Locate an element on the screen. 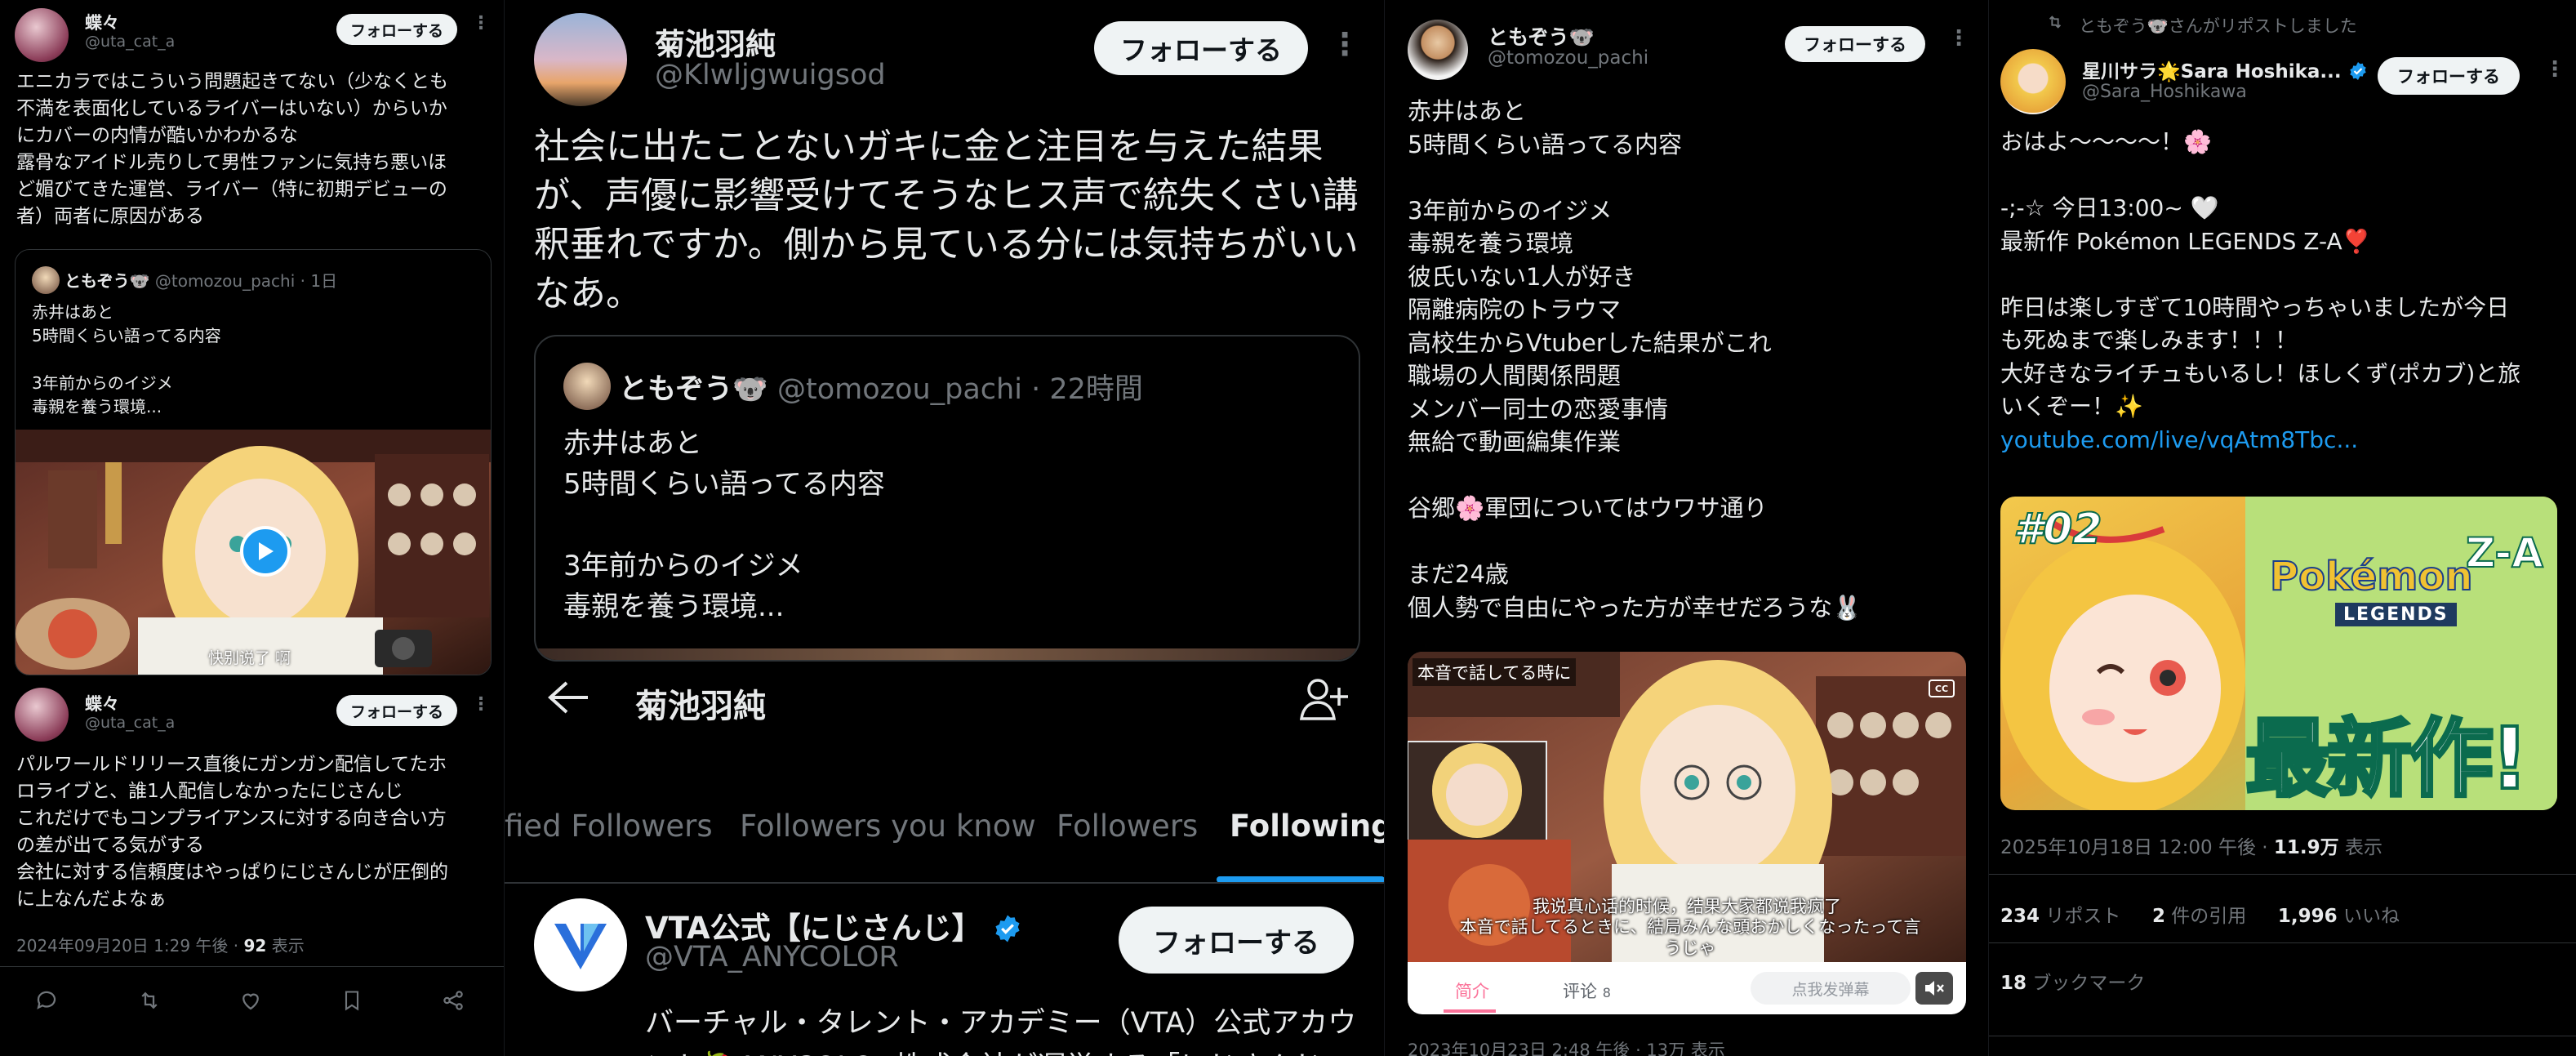  tweet-meta: 2025年10月18日 12:00 午後 · 11.9万 表示 is located at coordinates (2191, 845).